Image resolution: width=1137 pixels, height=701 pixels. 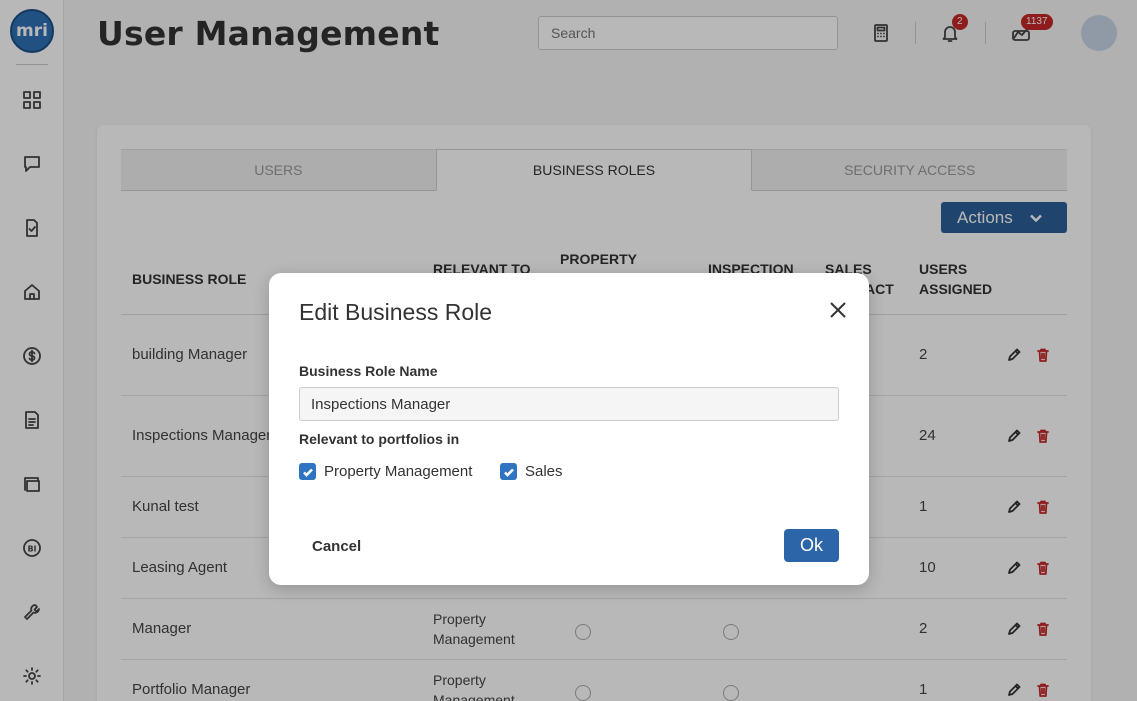 I want to click on sales-checkbox, so click(x=508, y=471).